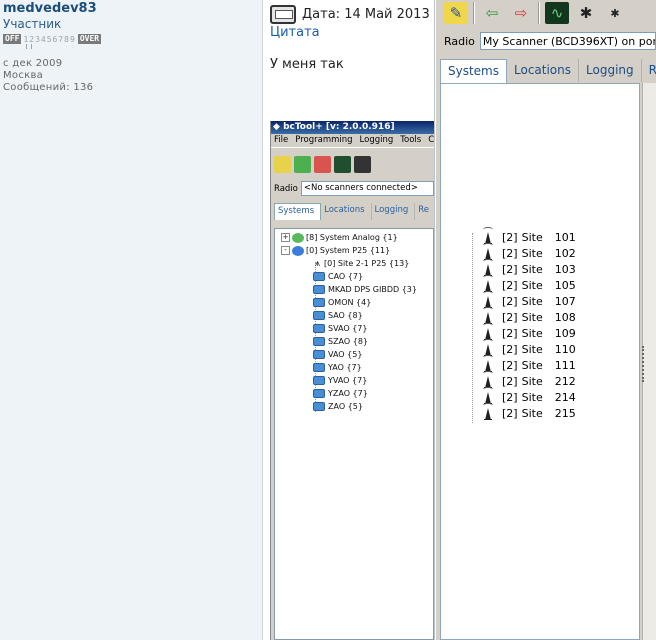 Image resolution: width=656 pixels, height=640 pixels. I want to click on mini-tree-item: MKAD DPS GIBDD {3}, so click(365, 289).